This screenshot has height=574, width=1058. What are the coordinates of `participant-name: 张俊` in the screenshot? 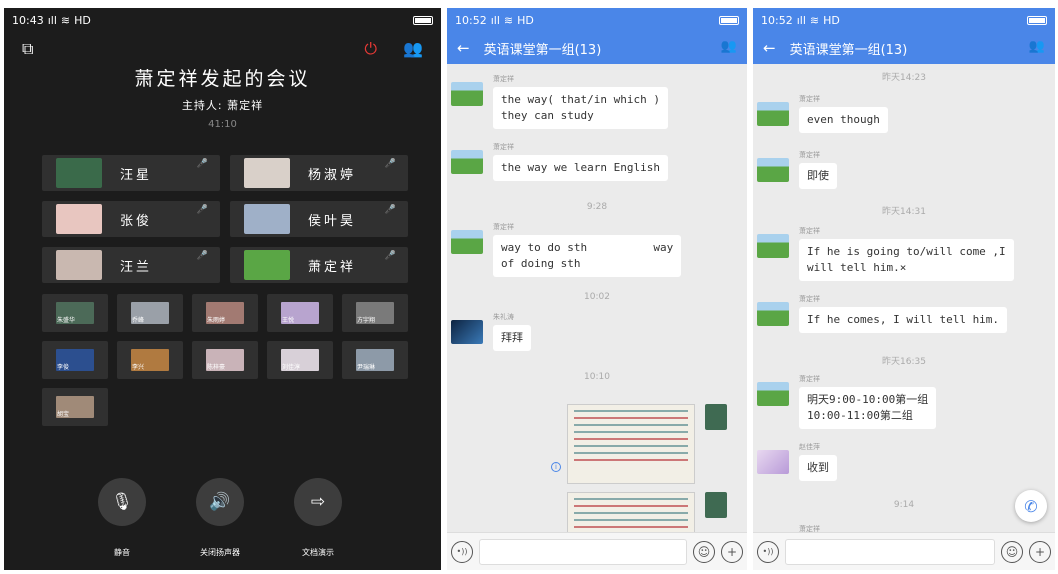 It's located at (136, 221).